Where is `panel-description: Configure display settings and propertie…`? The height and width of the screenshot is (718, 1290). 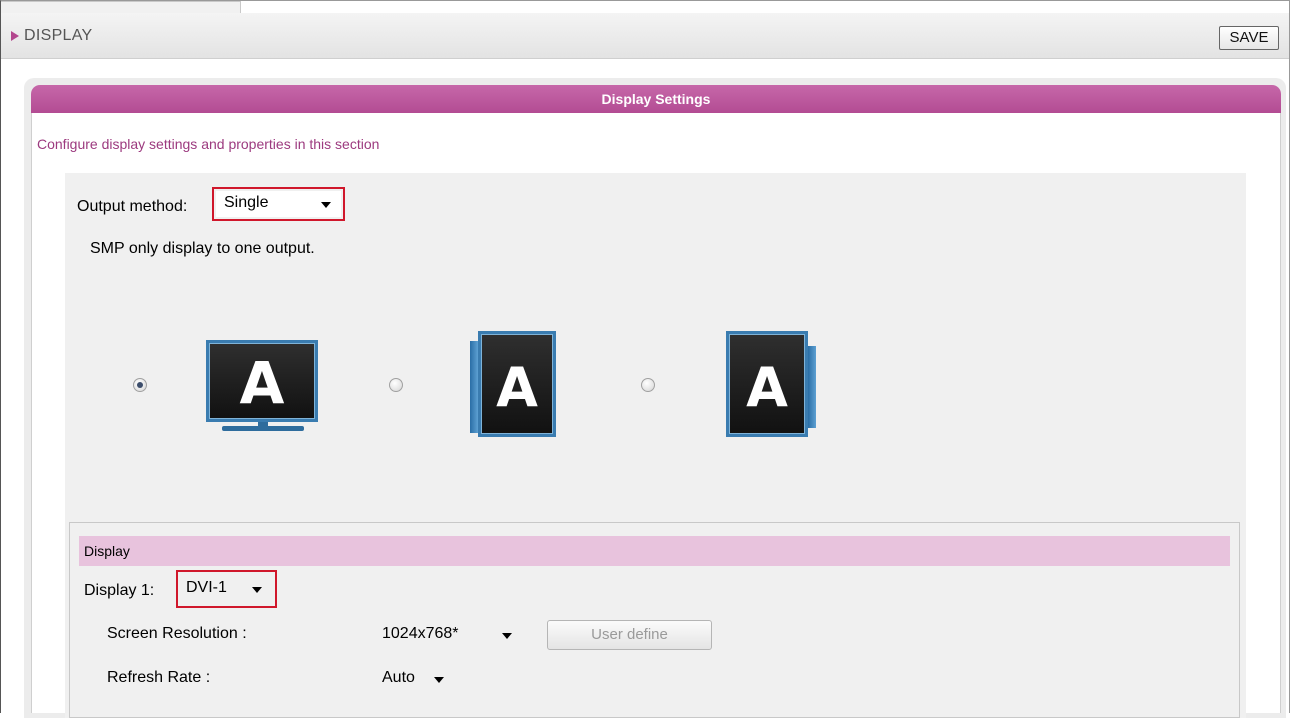
panel-description: Configure display settings and propertie… is located at coordinates (208, 144).